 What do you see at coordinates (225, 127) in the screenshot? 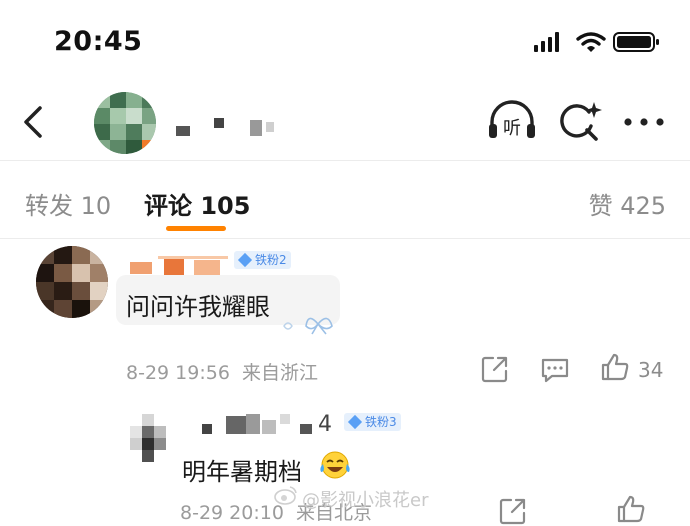
I see `profile-name-redacted` at bounding box center [225, 127].